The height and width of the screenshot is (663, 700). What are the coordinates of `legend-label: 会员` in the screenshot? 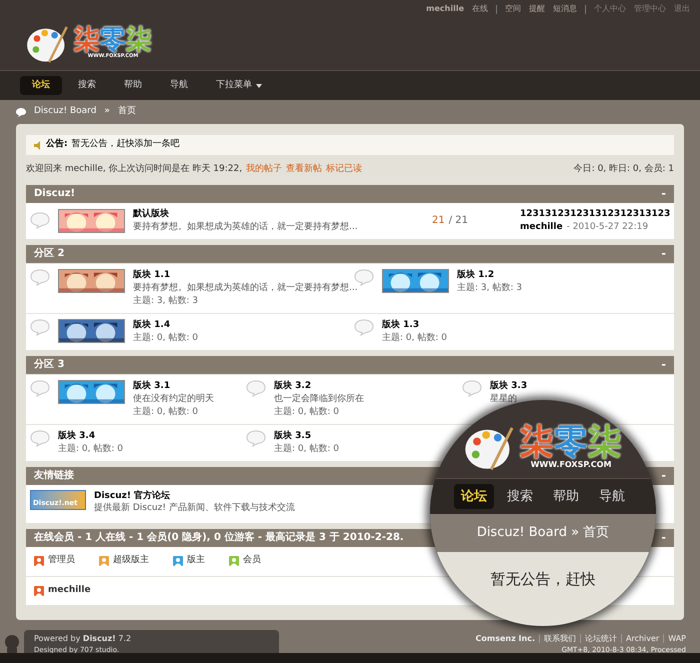 It's located at (252, 561).